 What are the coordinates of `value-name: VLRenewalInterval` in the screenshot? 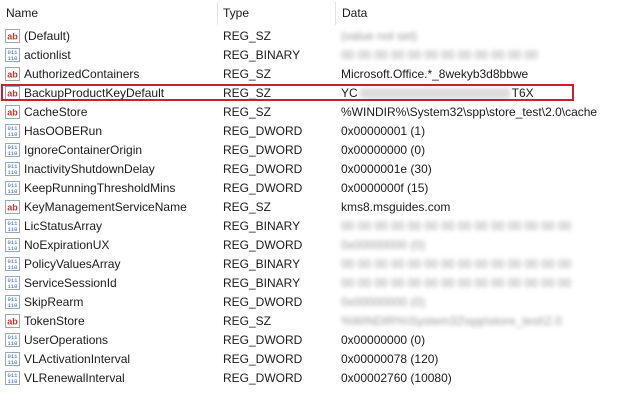 It's located at (74, 378).